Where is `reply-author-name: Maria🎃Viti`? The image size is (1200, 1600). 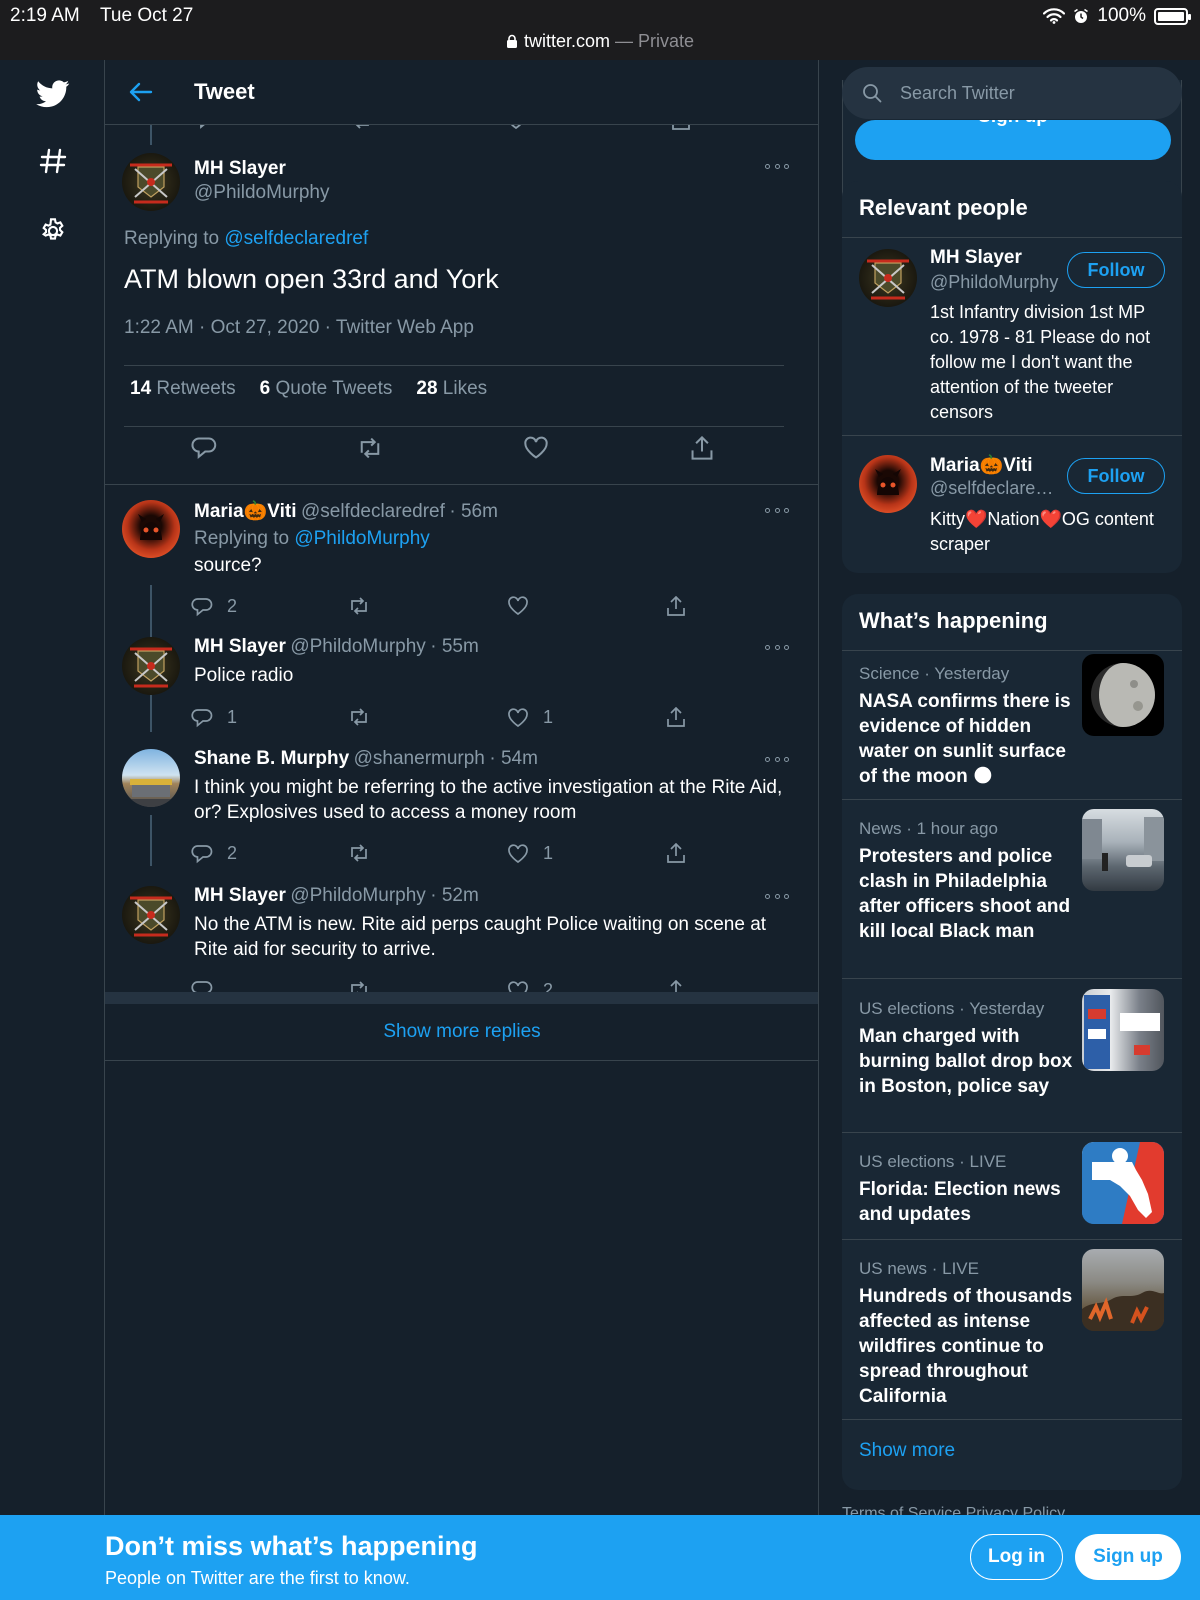
reply-author-name: Maria🎃Viti is located at coordinates (245, 511).